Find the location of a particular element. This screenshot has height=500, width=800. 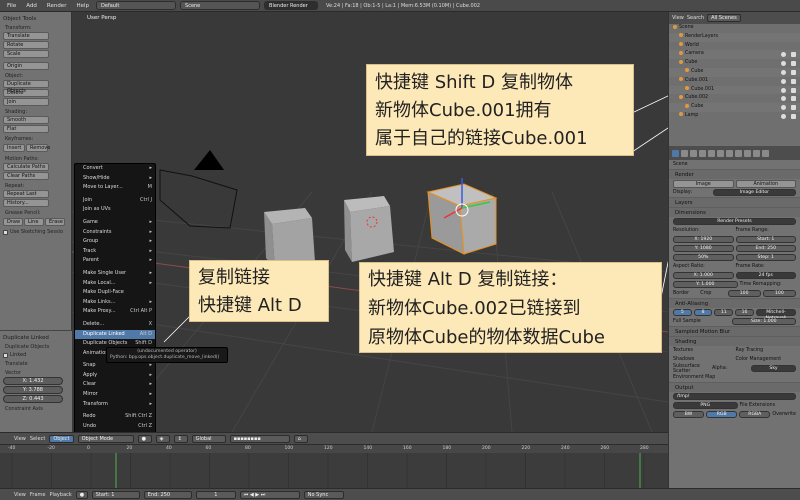

view-menu: View is located at coordinates (20, 439).